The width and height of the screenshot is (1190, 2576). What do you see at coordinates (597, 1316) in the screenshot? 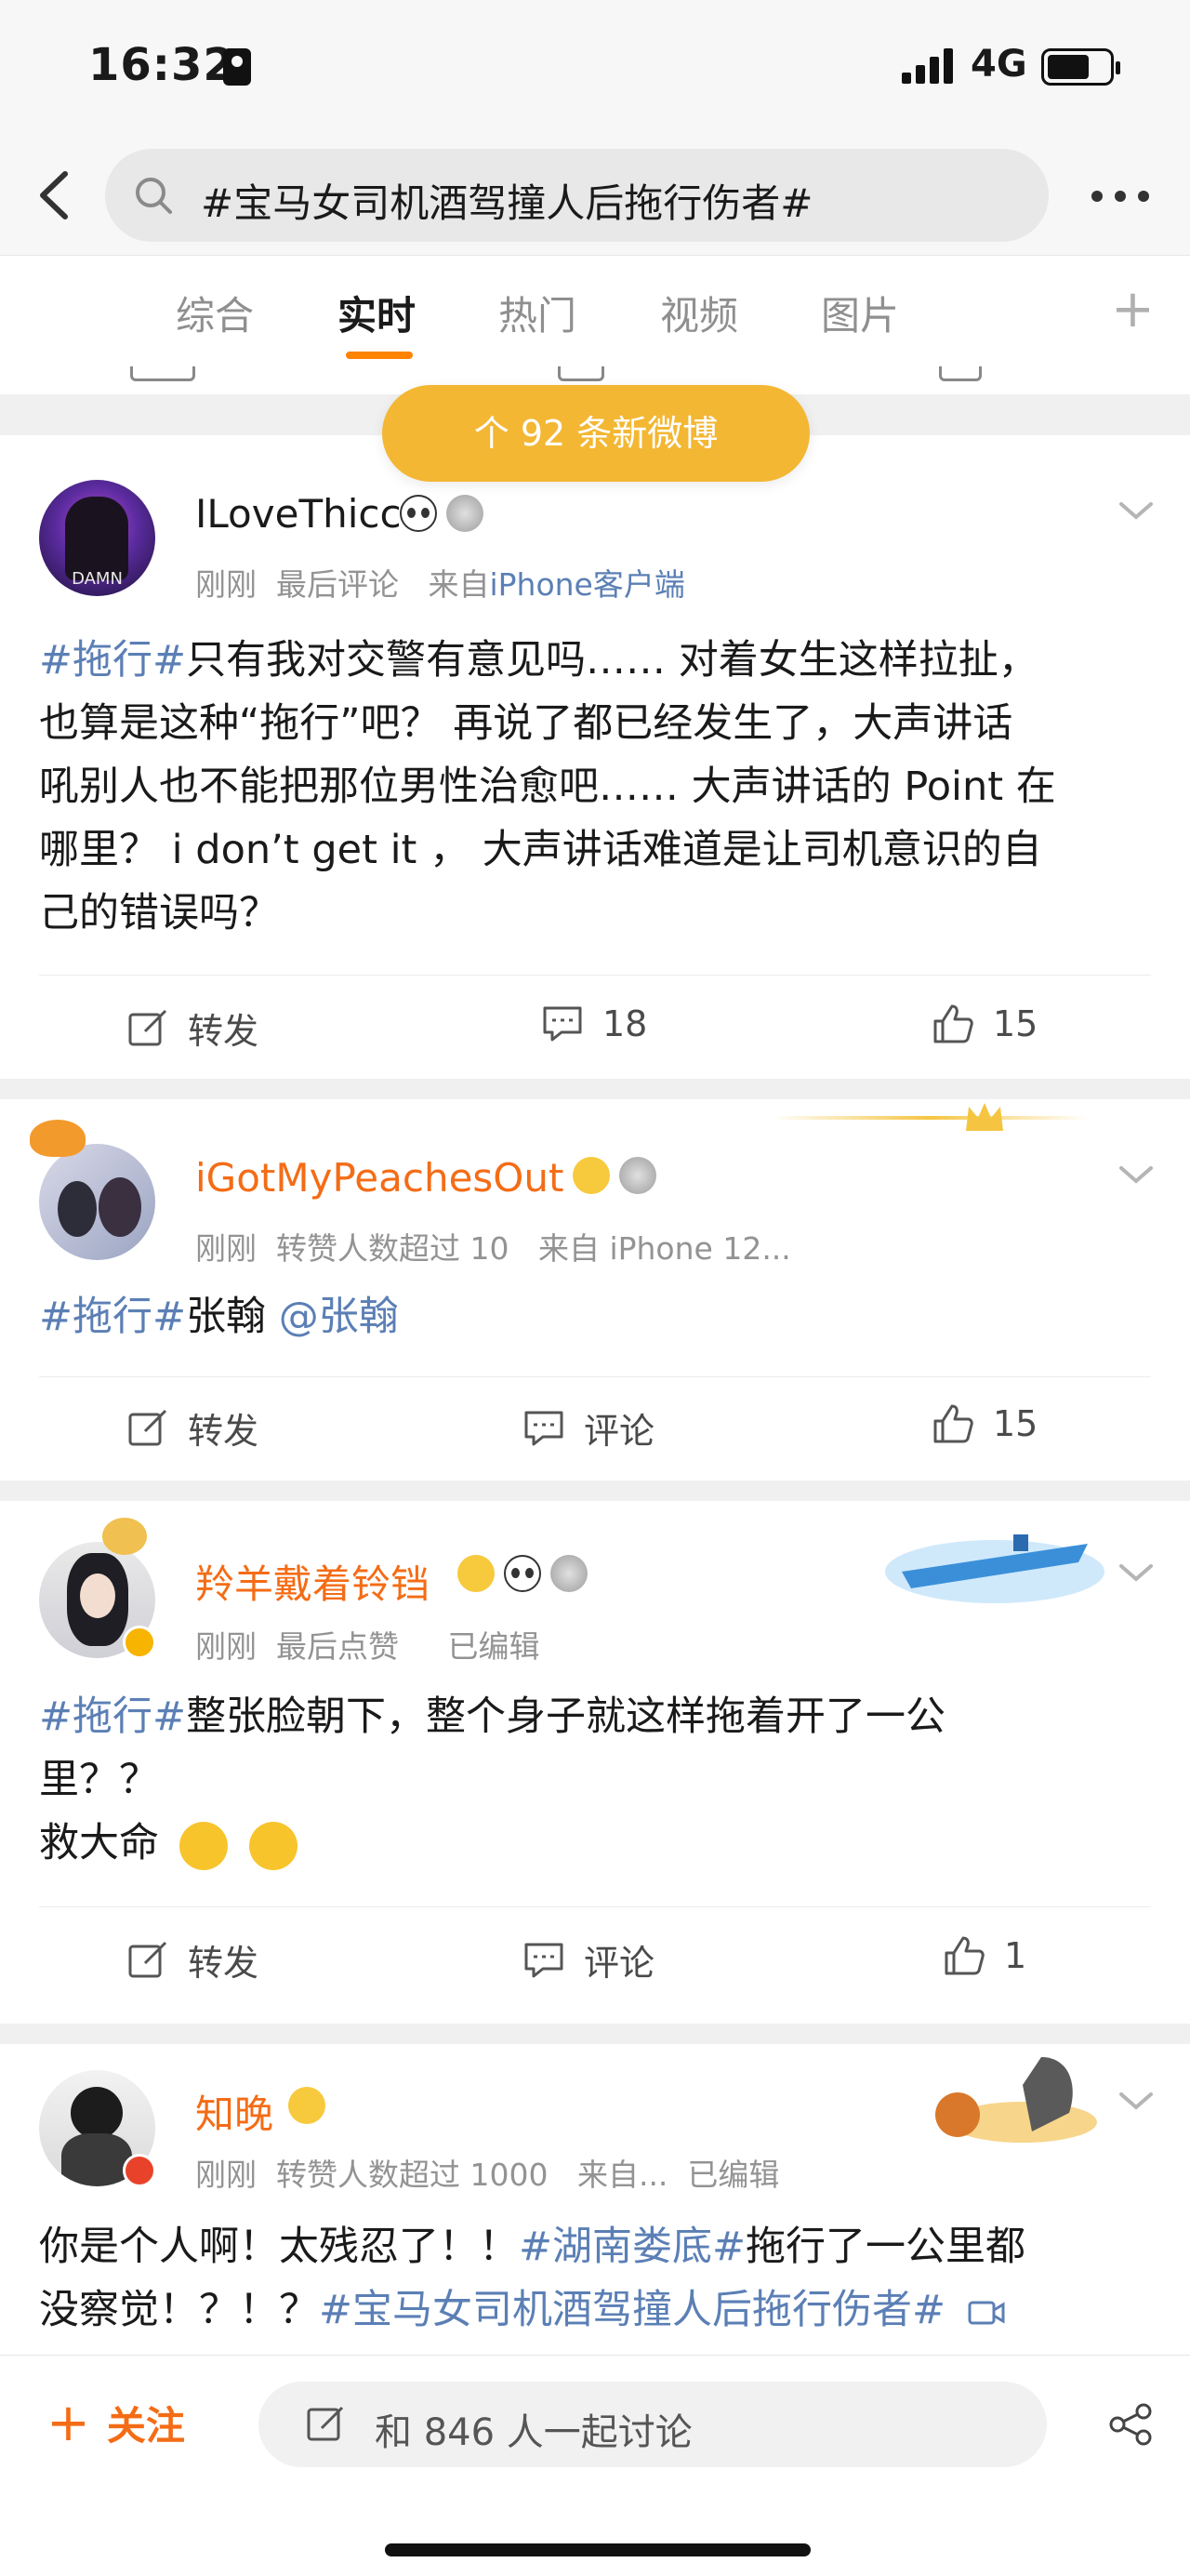
I see `post-content: #拖行#张翰 @张翰` at bounding box center [597, 1316].